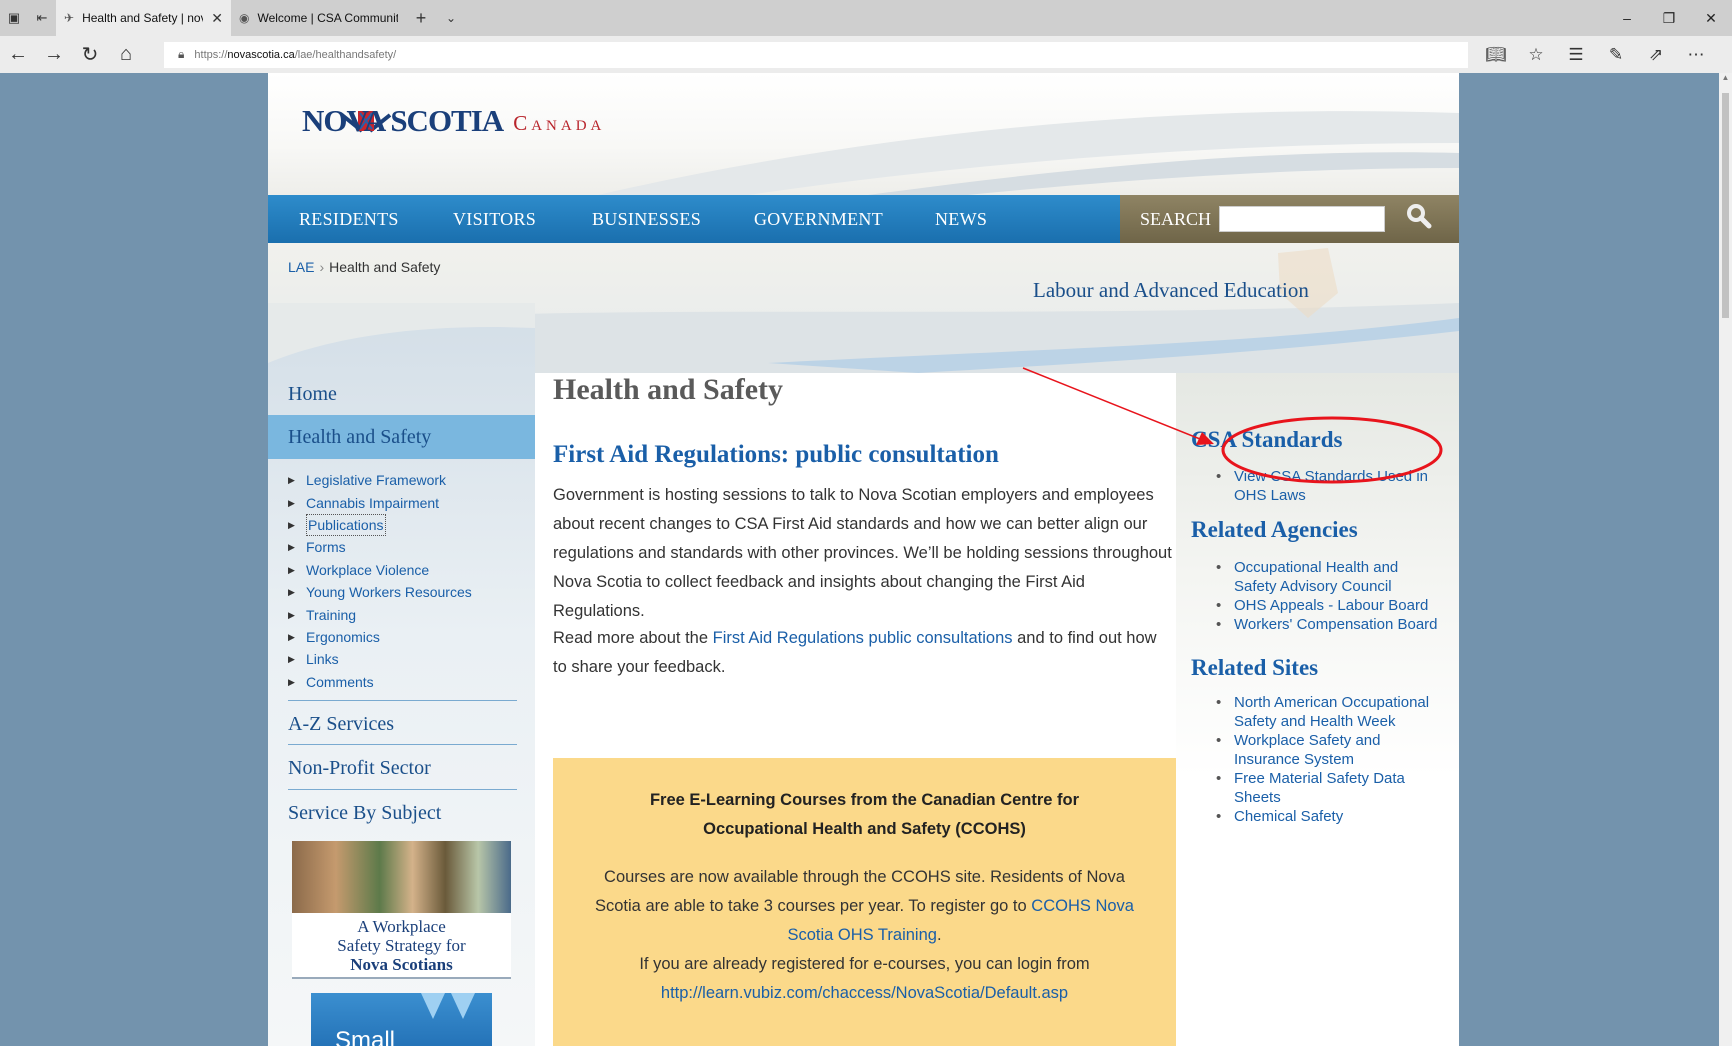  I want to click on nav-residents: RESIDENTS, so click(349, 219).